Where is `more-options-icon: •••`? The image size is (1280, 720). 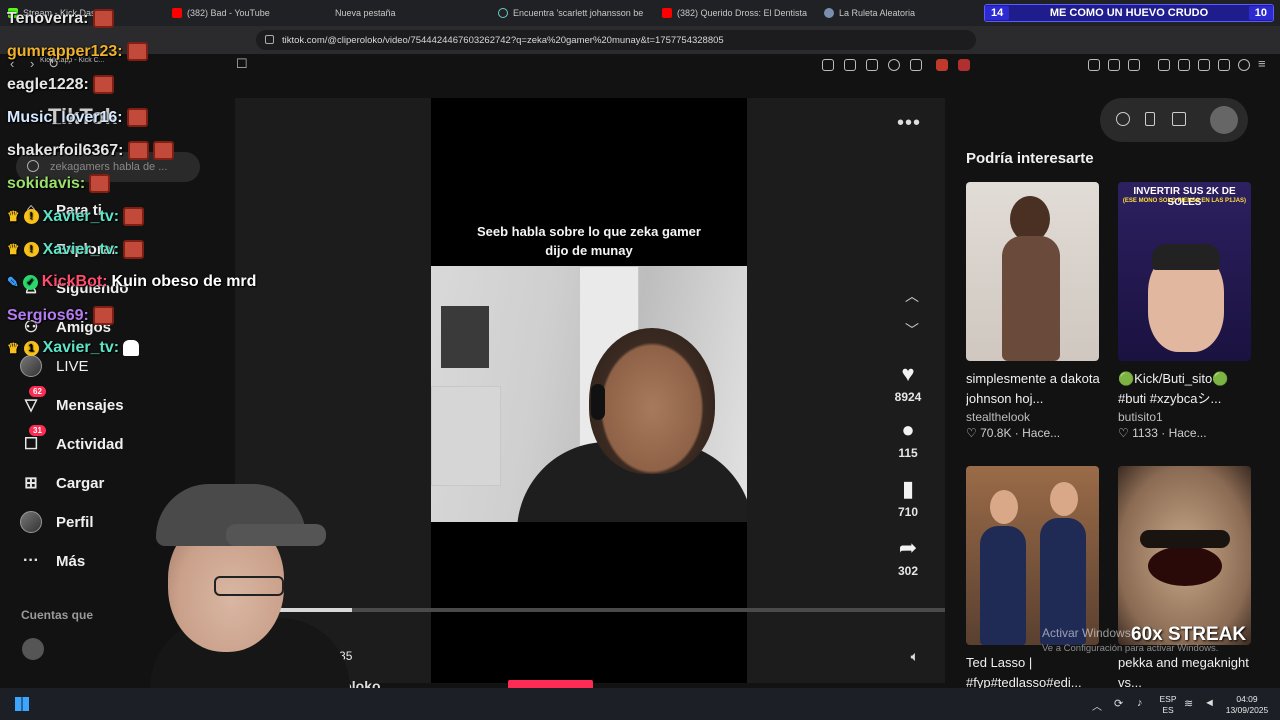 more-options-icon: ••• is located at coordinates (909, 123).